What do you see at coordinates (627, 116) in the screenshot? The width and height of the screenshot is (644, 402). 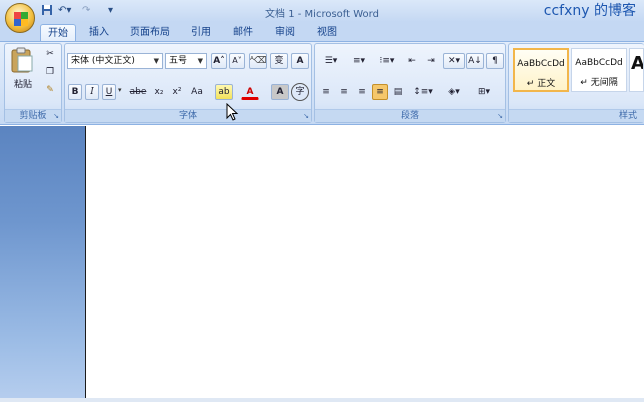 I see `styles-group-label: 样式` at bounding box center [627, 116].